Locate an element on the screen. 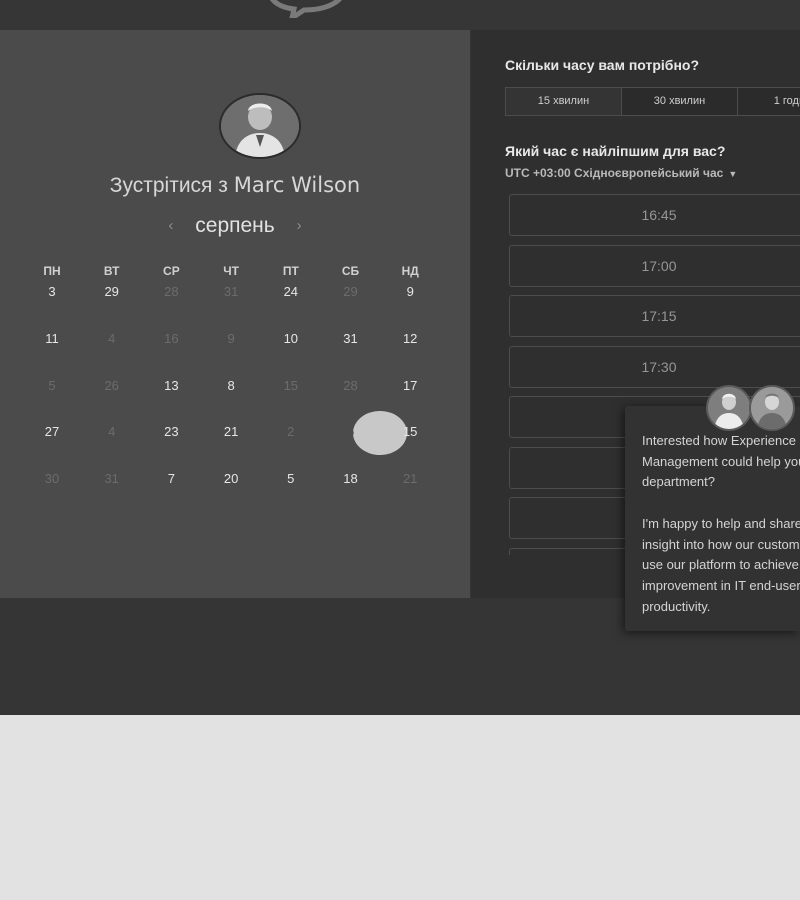 This screenshot has width=800, height=900. month-label: серпень is located at coordinates (235, 225).